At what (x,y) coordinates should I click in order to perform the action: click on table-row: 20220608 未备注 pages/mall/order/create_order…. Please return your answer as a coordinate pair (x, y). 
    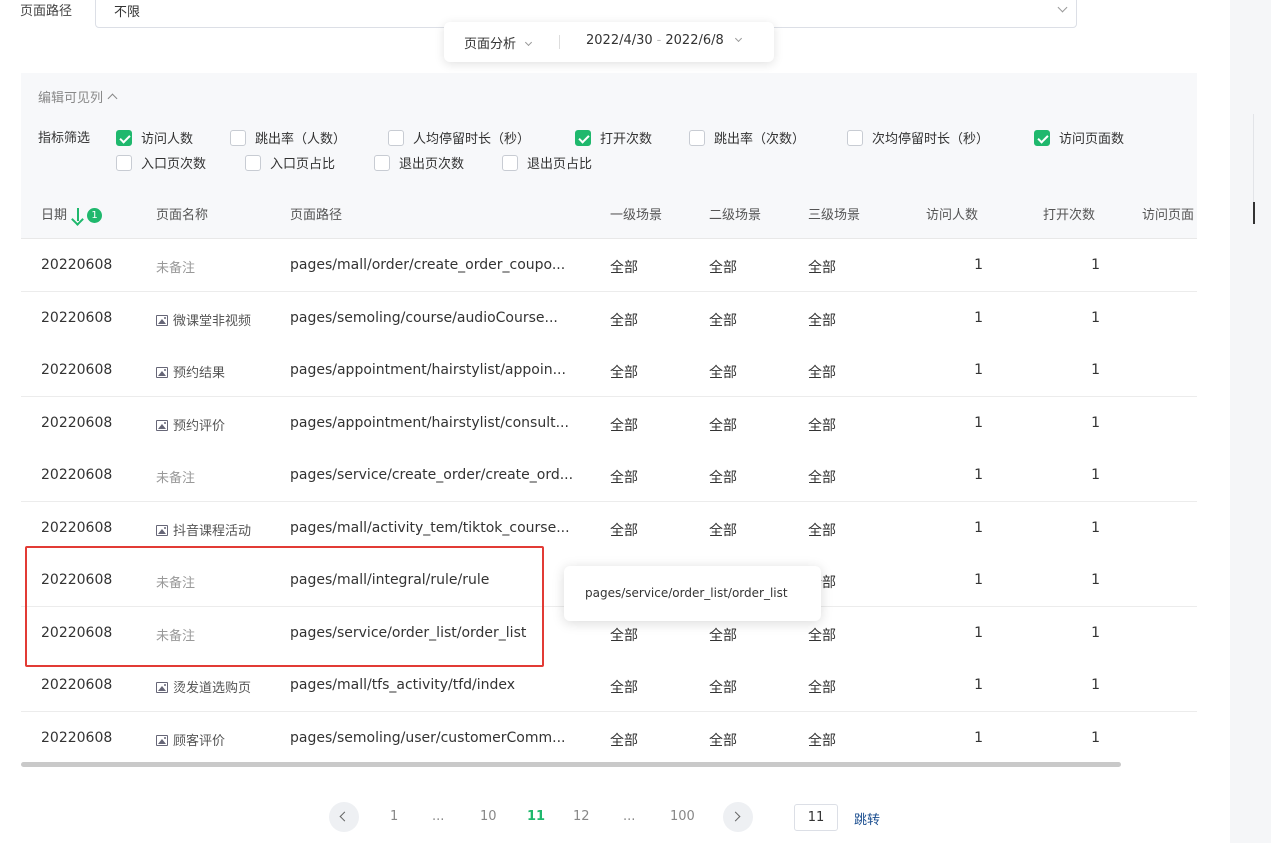
    Looking at the image, I should click on (609, 265).